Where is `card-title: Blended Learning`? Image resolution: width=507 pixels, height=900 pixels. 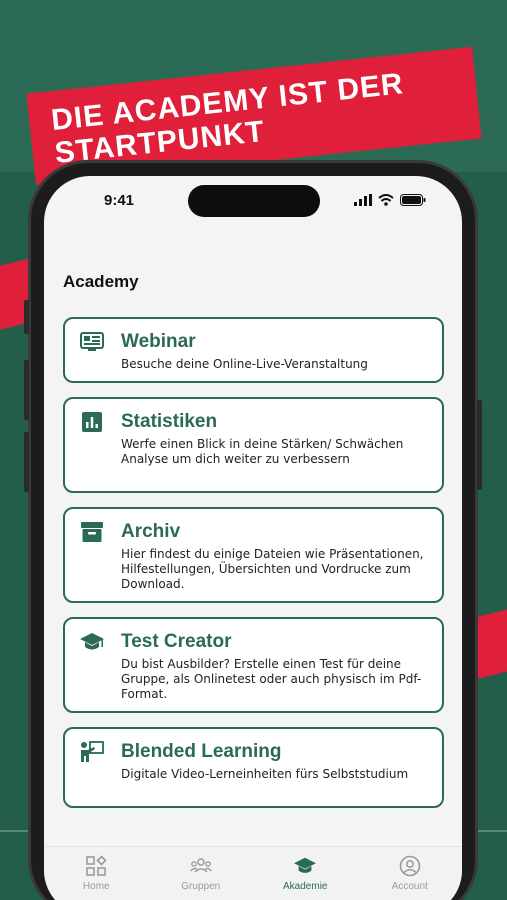
card-title: Blended Learning is located at coordinates (201, 751).